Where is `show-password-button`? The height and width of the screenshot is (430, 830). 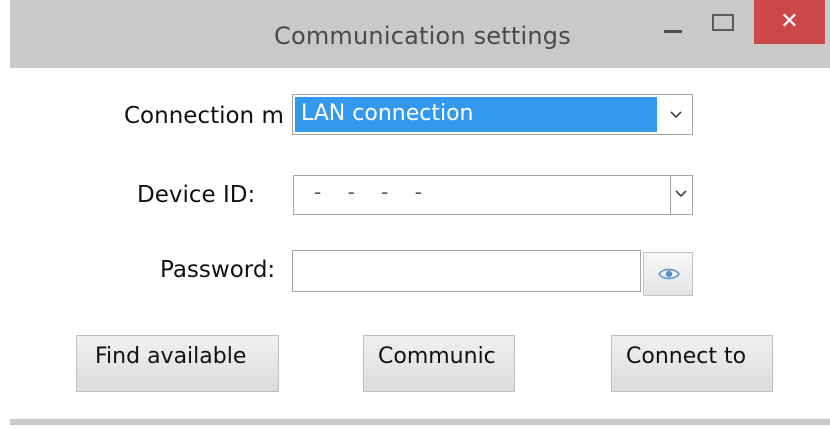
show-password-button is located at coordinates (668, 274).